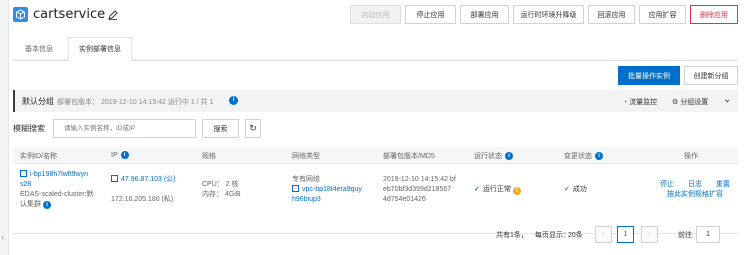  I want to click on deploy-version-line1: 2019-12-10 14:15:42 bf, so click(419, 179).